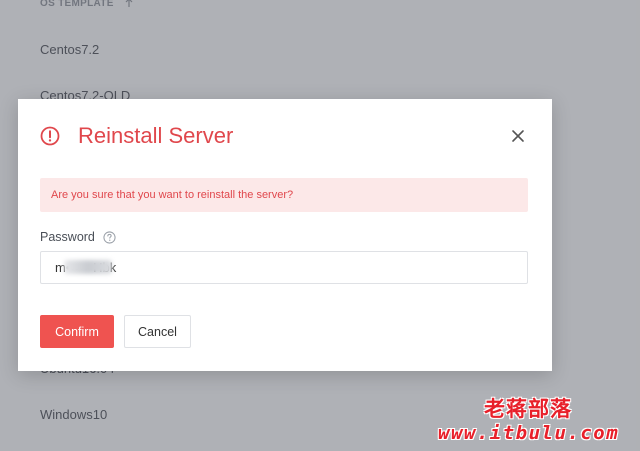  I want to click on password-label-row: Password, so click(78, 237).